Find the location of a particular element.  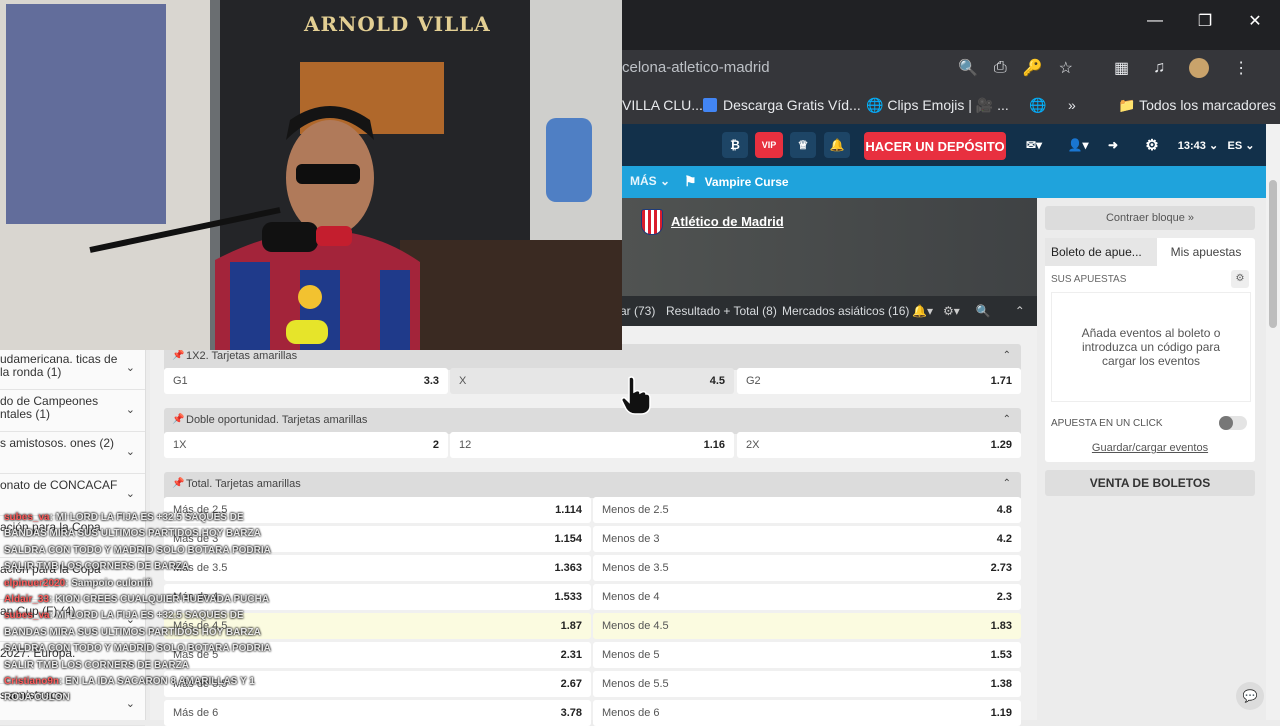

settings-gear-icon: ⚙ is located at coordinates (1152, 145).